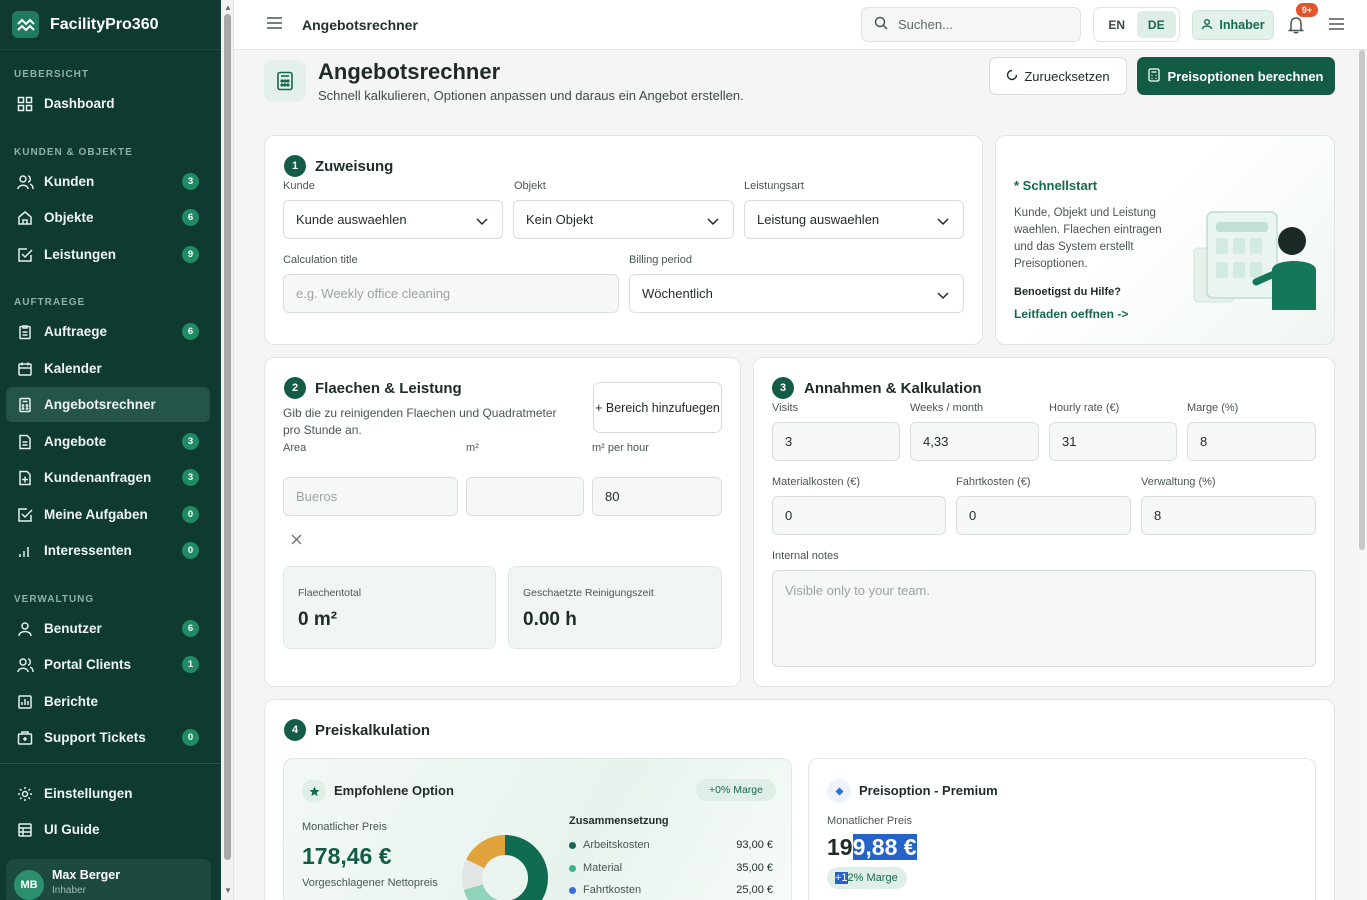  I want to click on travel-input: 0, so click(1043, 515).